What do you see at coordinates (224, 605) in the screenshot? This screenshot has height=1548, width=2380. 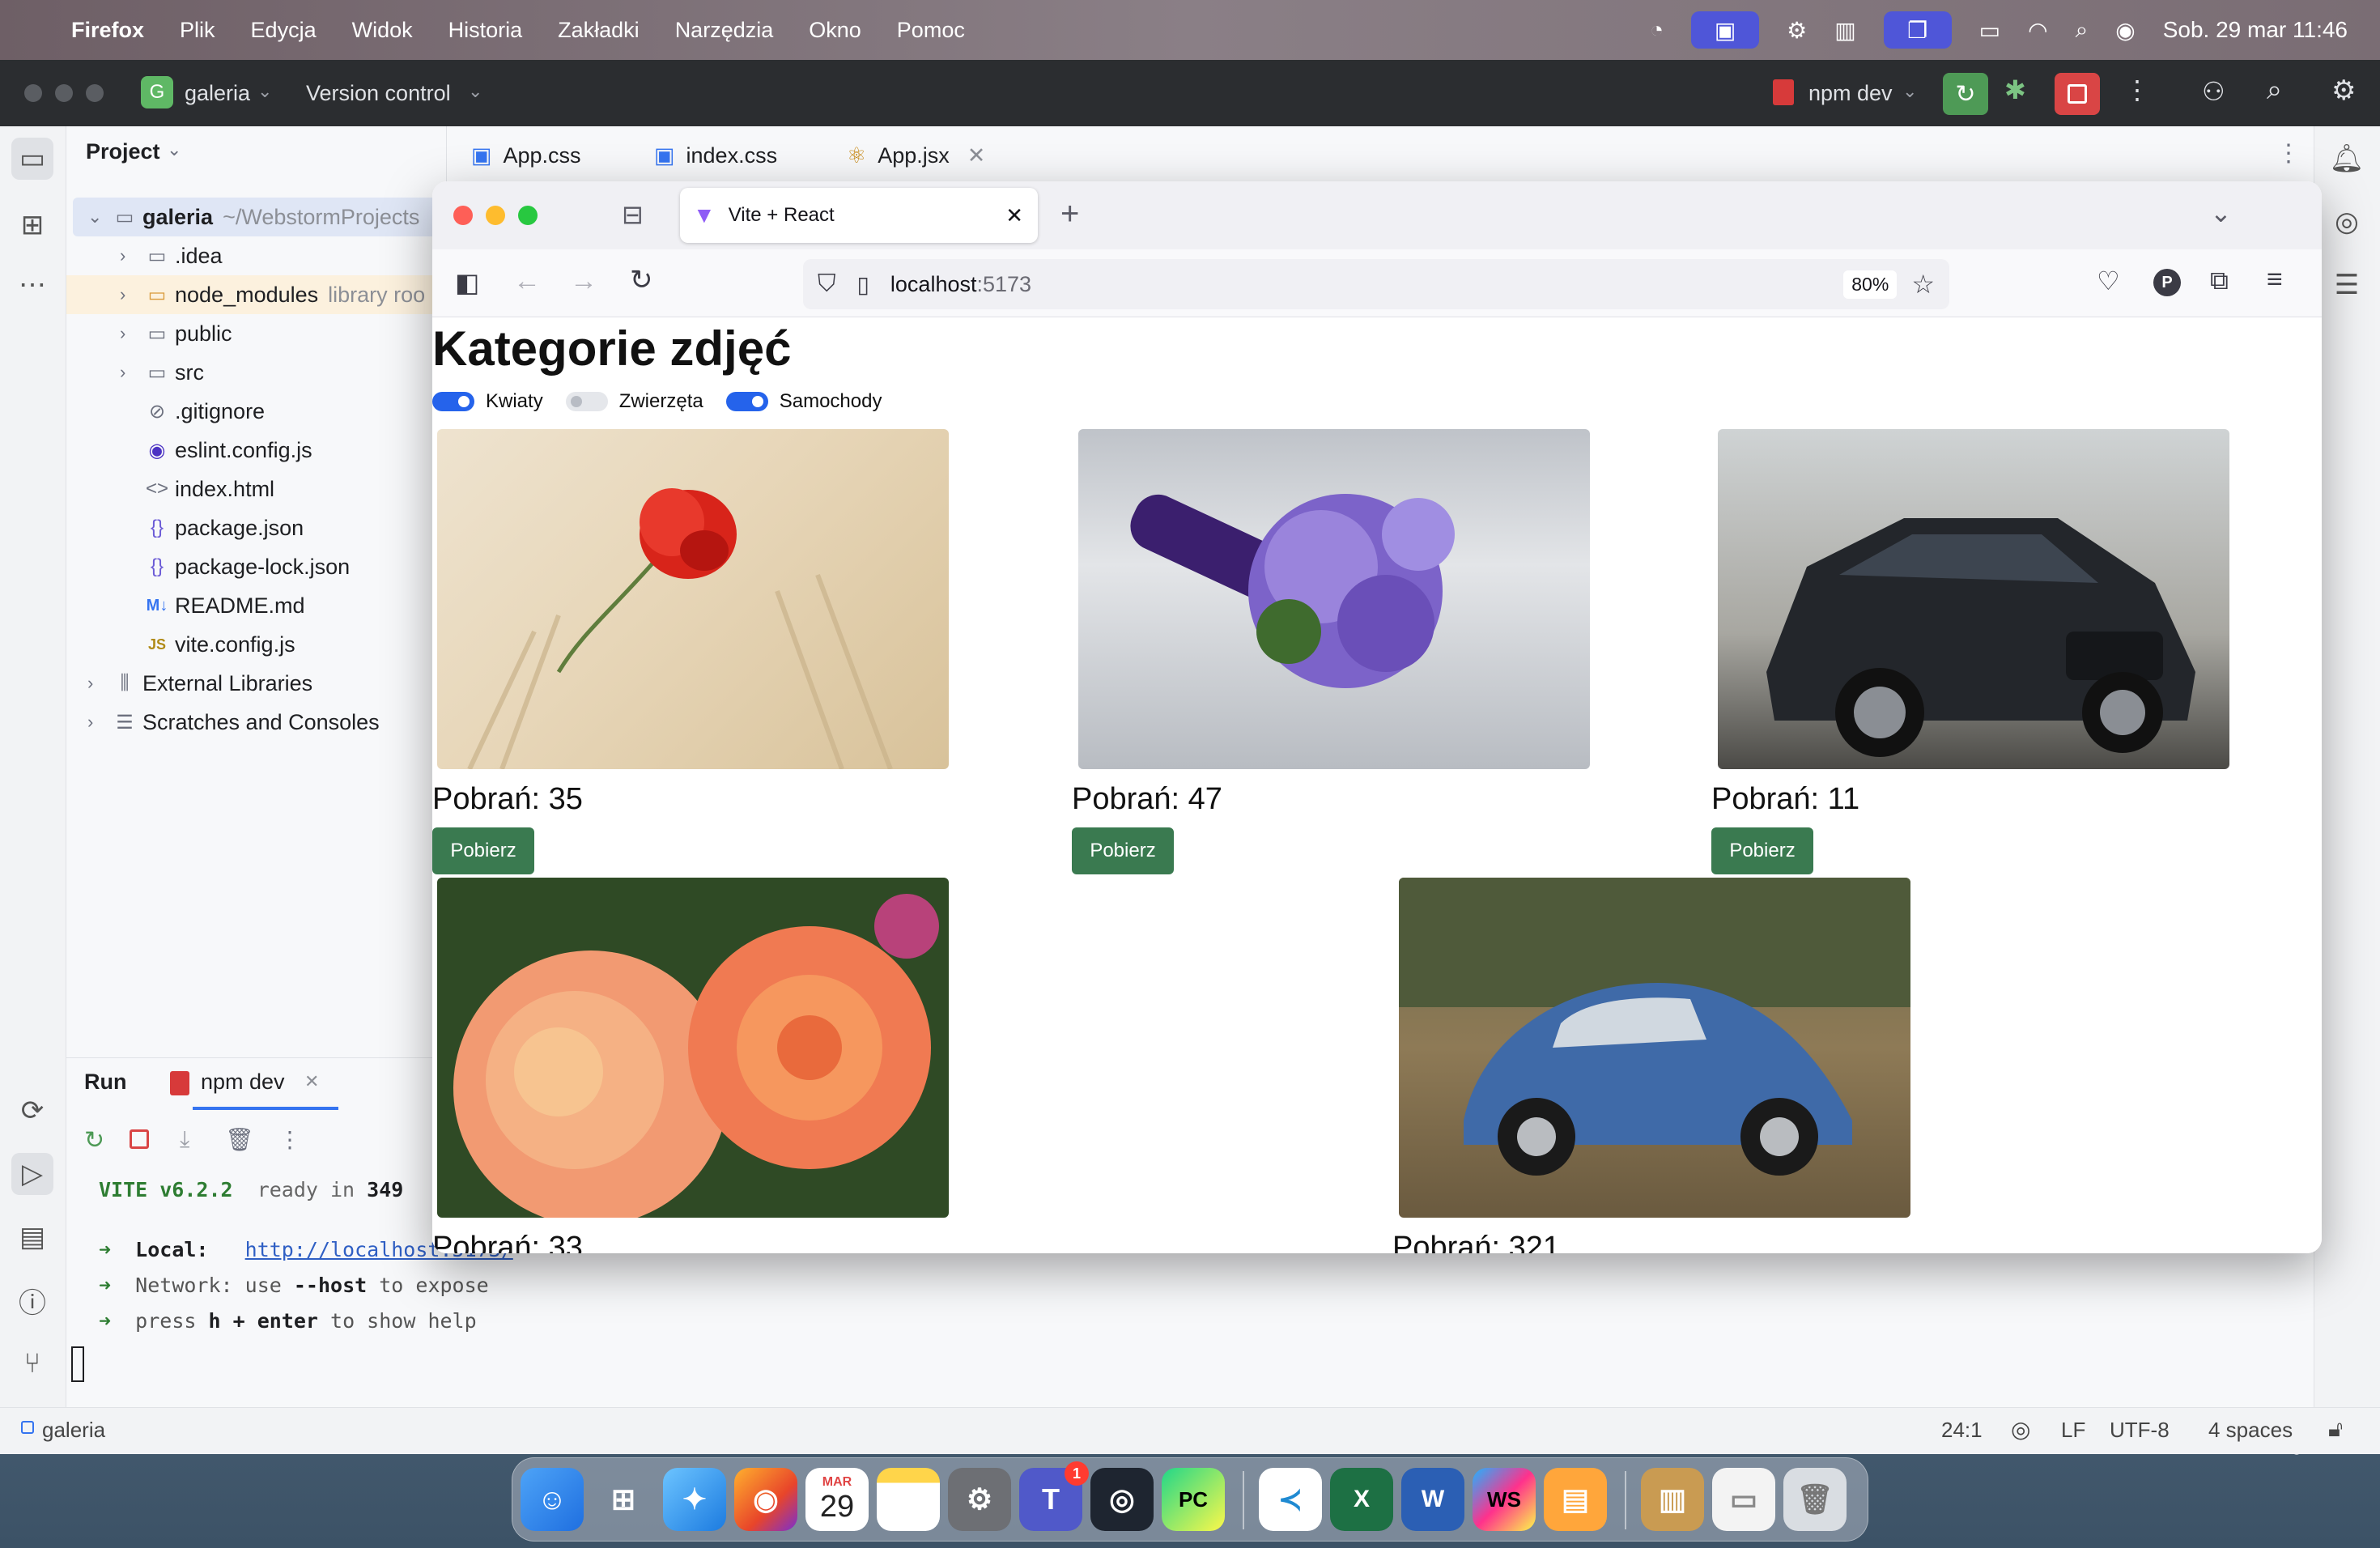 I see `tree-item-readme: M↓ README.md` at bounding box center [224, 605].